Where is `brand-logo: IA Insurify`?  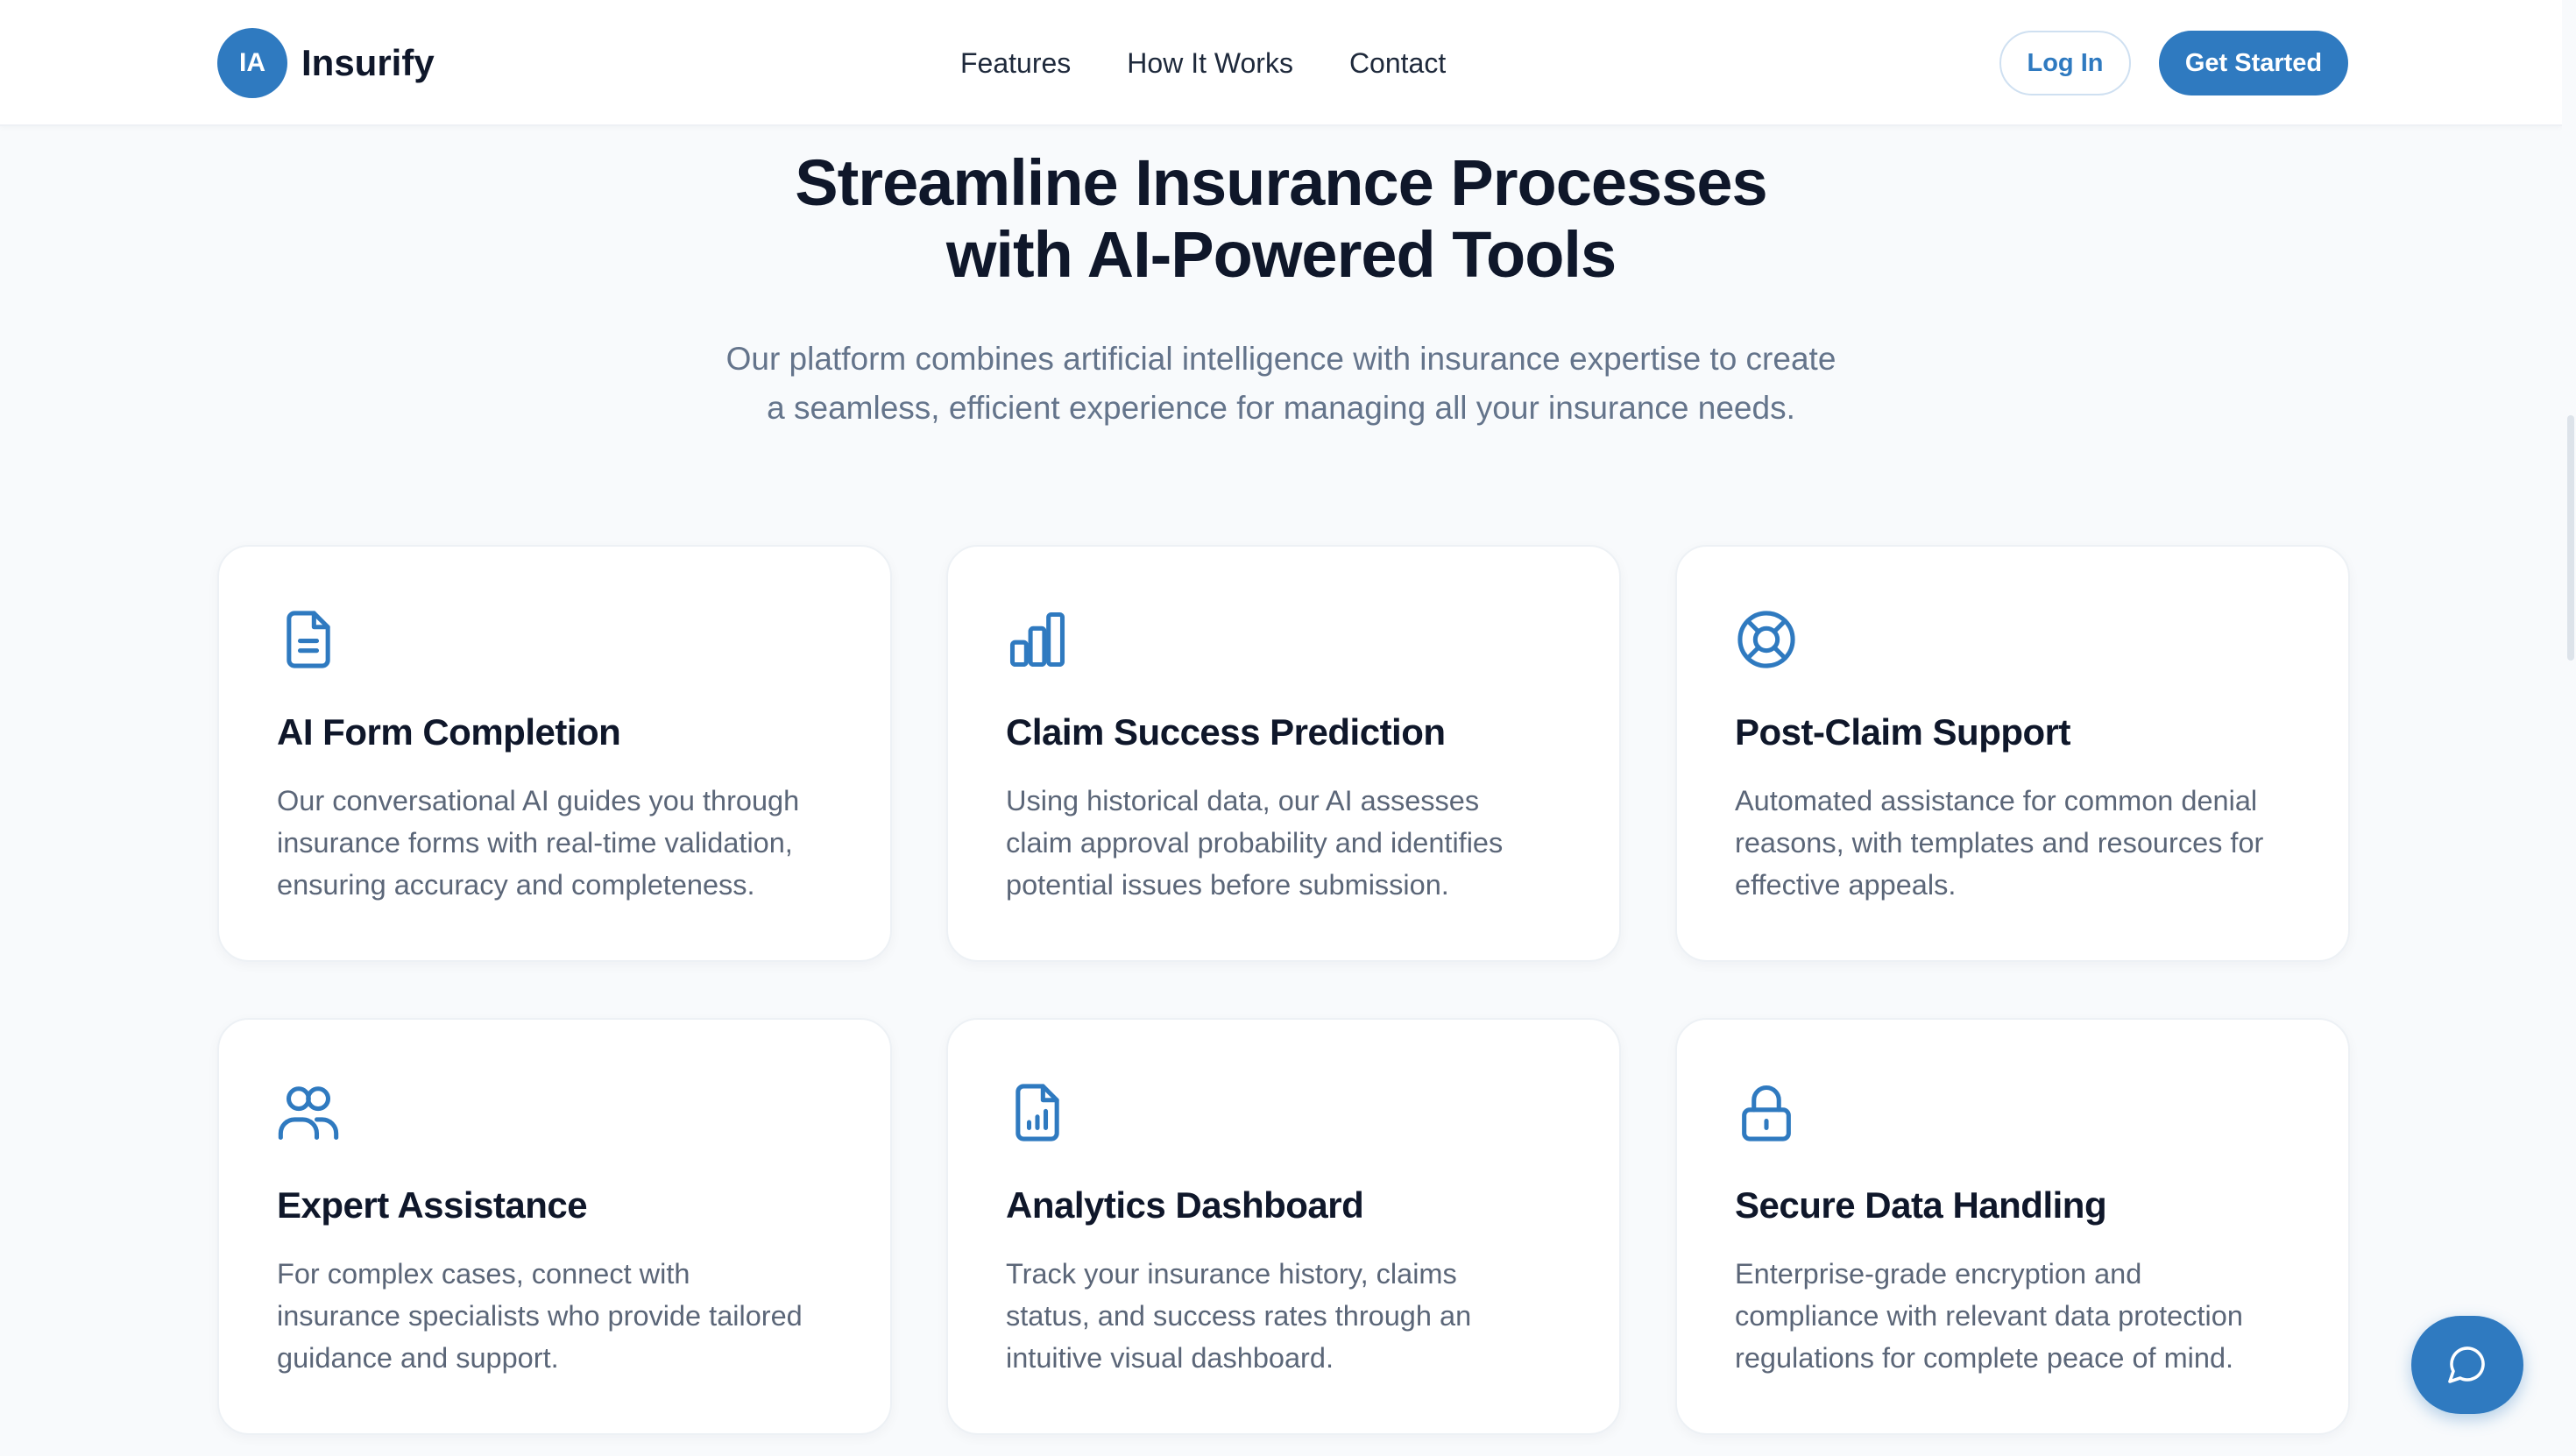
brand-logo: IA Insurify is located at coordinates (326, 63).